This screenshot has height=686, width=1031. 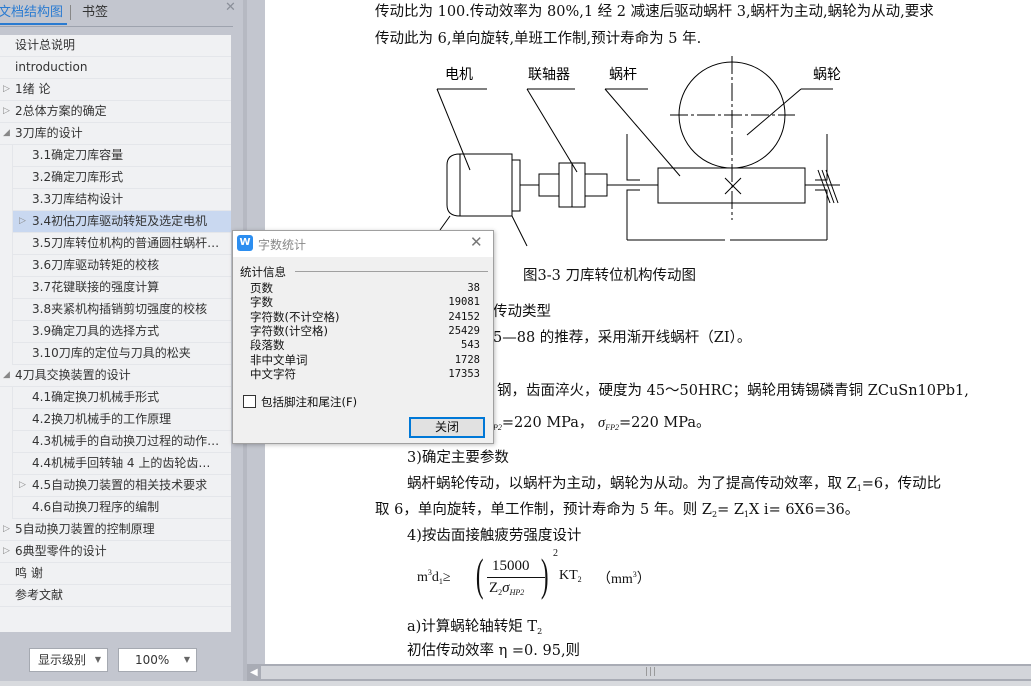 I want to click on nav-tree-item: 3.9确定刀具的选择方式, so click(x=121, y=332).